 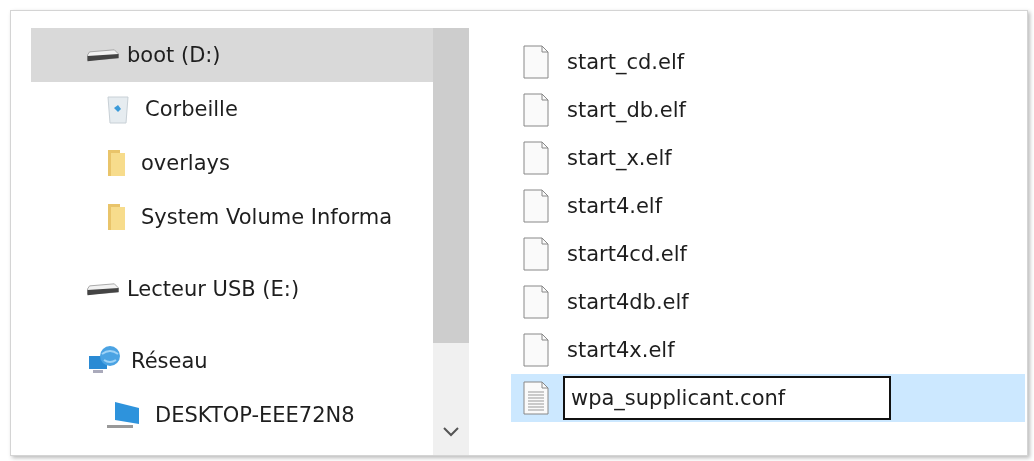 I want to click on file-item: start4cd.elf, so click(x=768, y=254).